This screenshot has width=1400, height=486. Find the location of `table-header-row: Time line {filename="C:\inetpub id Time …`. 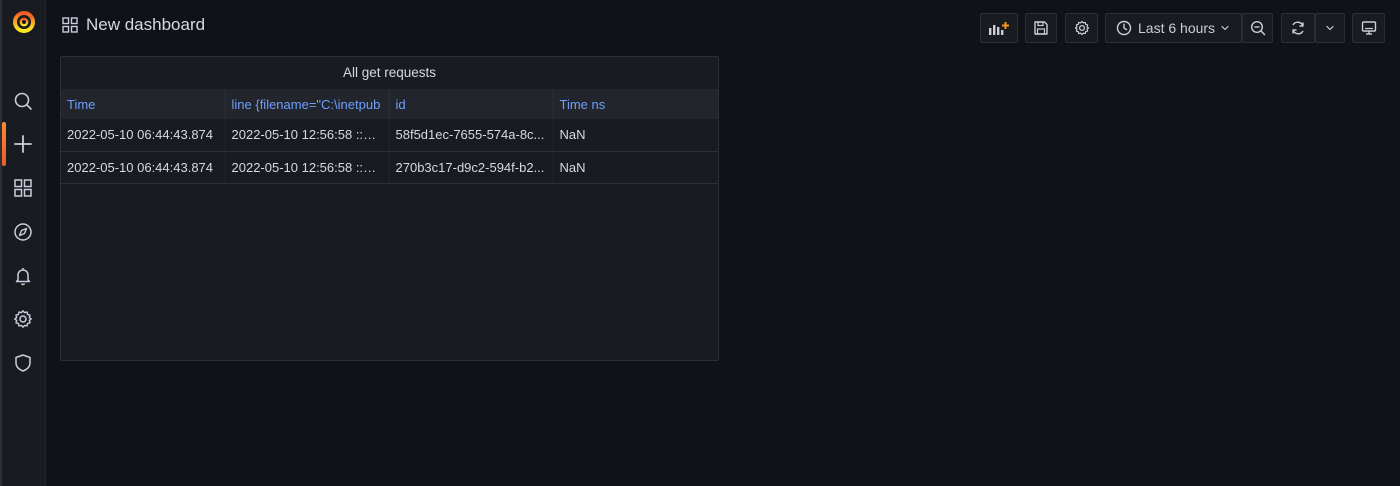

table-header-row: Time line {filename="C:\inetpub id Time … is located at coordinates (389, 104).